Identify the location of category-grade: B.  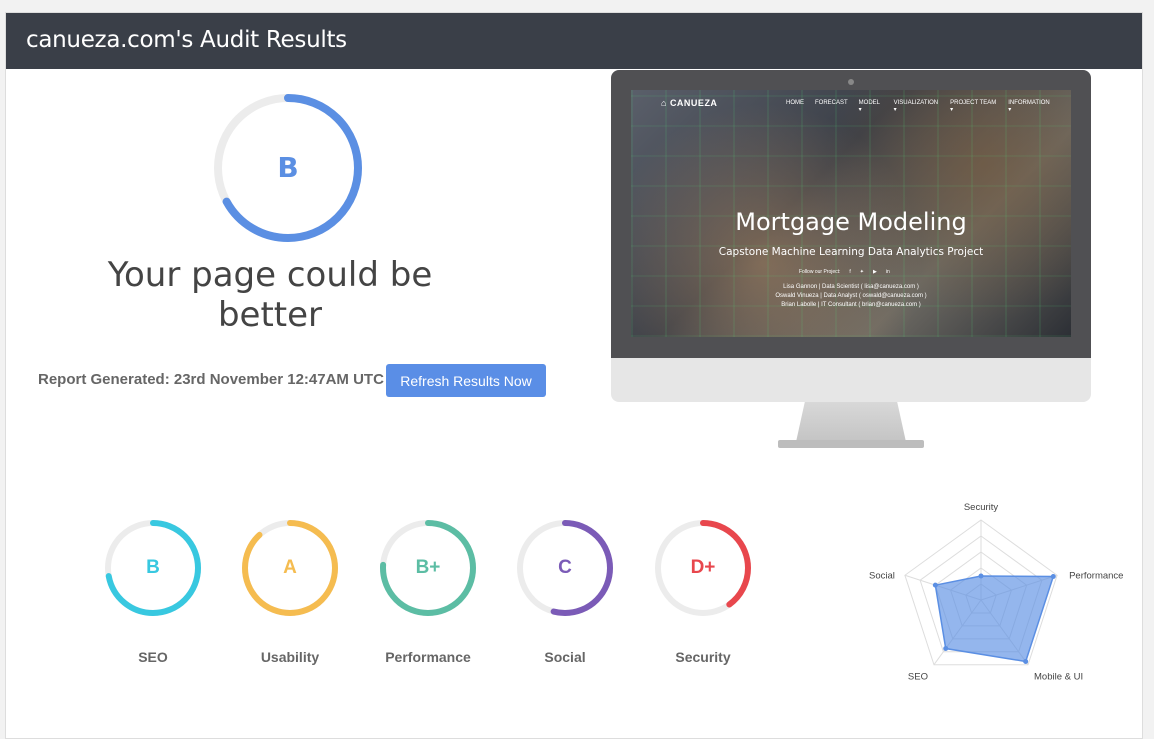
(153, 567).